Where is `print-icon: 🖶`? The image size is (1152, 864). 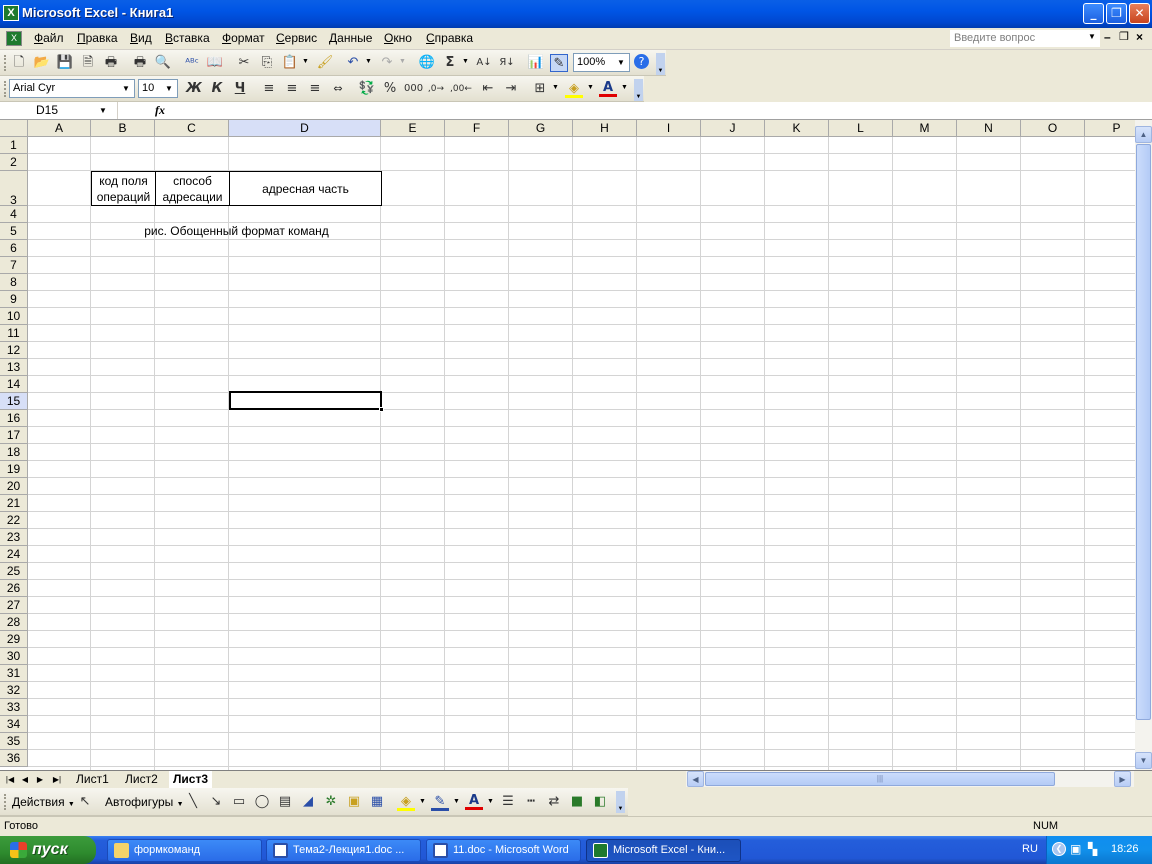
print-icon: 🖶 is located at coordinates (111, 63).